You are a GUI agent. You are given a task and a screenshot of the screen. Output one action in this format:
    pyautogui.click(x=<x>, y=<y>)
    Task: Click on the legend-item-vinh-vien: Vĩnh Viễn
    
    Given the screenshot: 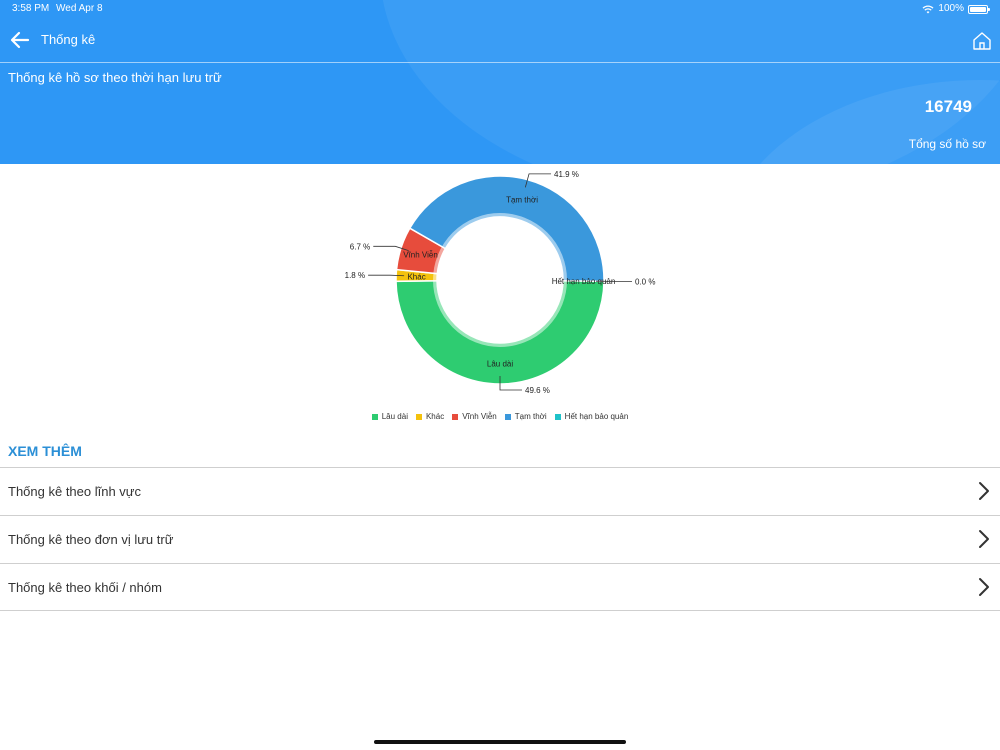 What is the action you would take?
    pyautogui.click(x=474, y=417)
    